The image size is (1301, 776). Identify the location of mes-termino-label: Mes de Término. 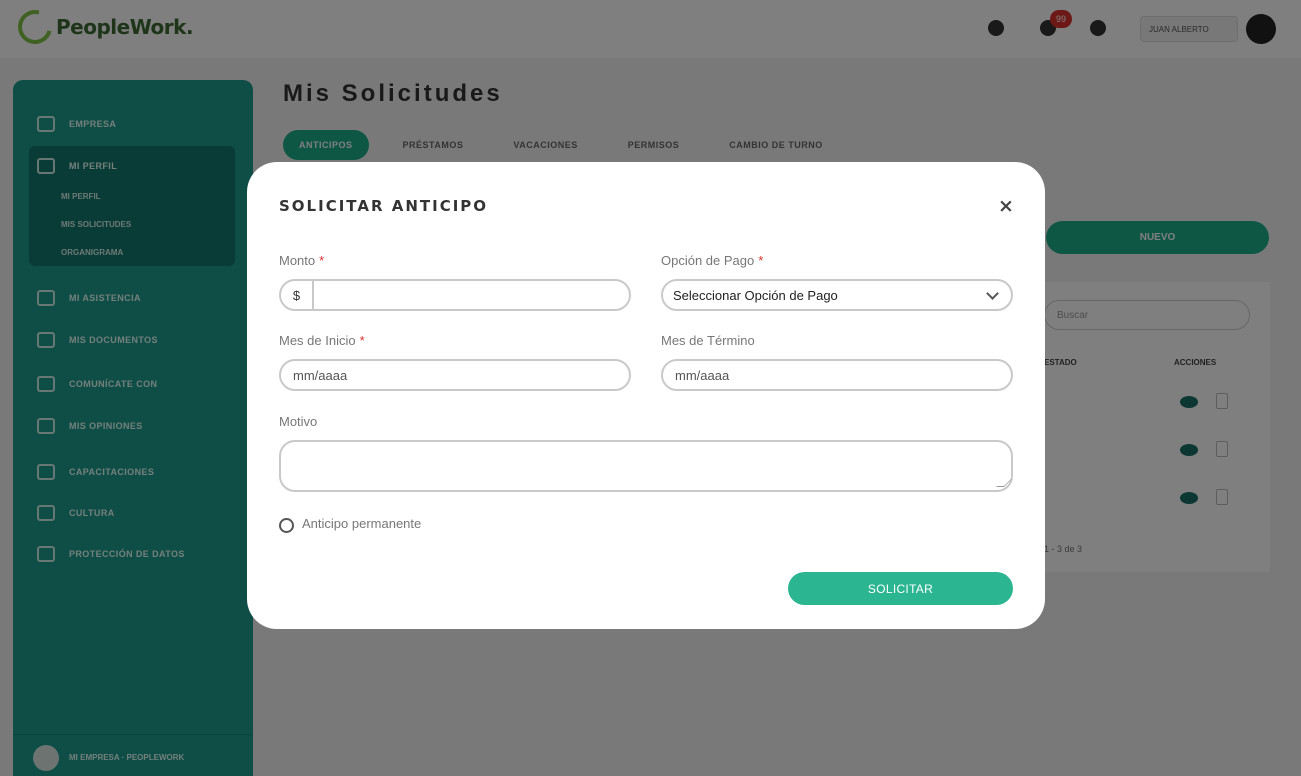
(708, 340).